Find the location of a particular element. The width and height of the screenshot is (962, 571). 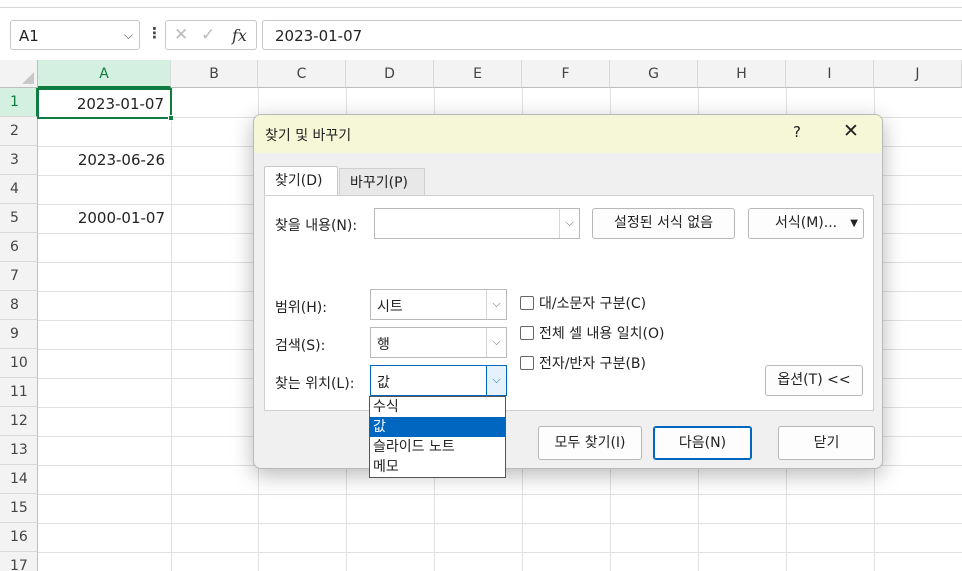

formula-bar: A1 ⌵ ⋮ ✕ ✓ fx 2023-01-07 is located at coordinates (481, 34).